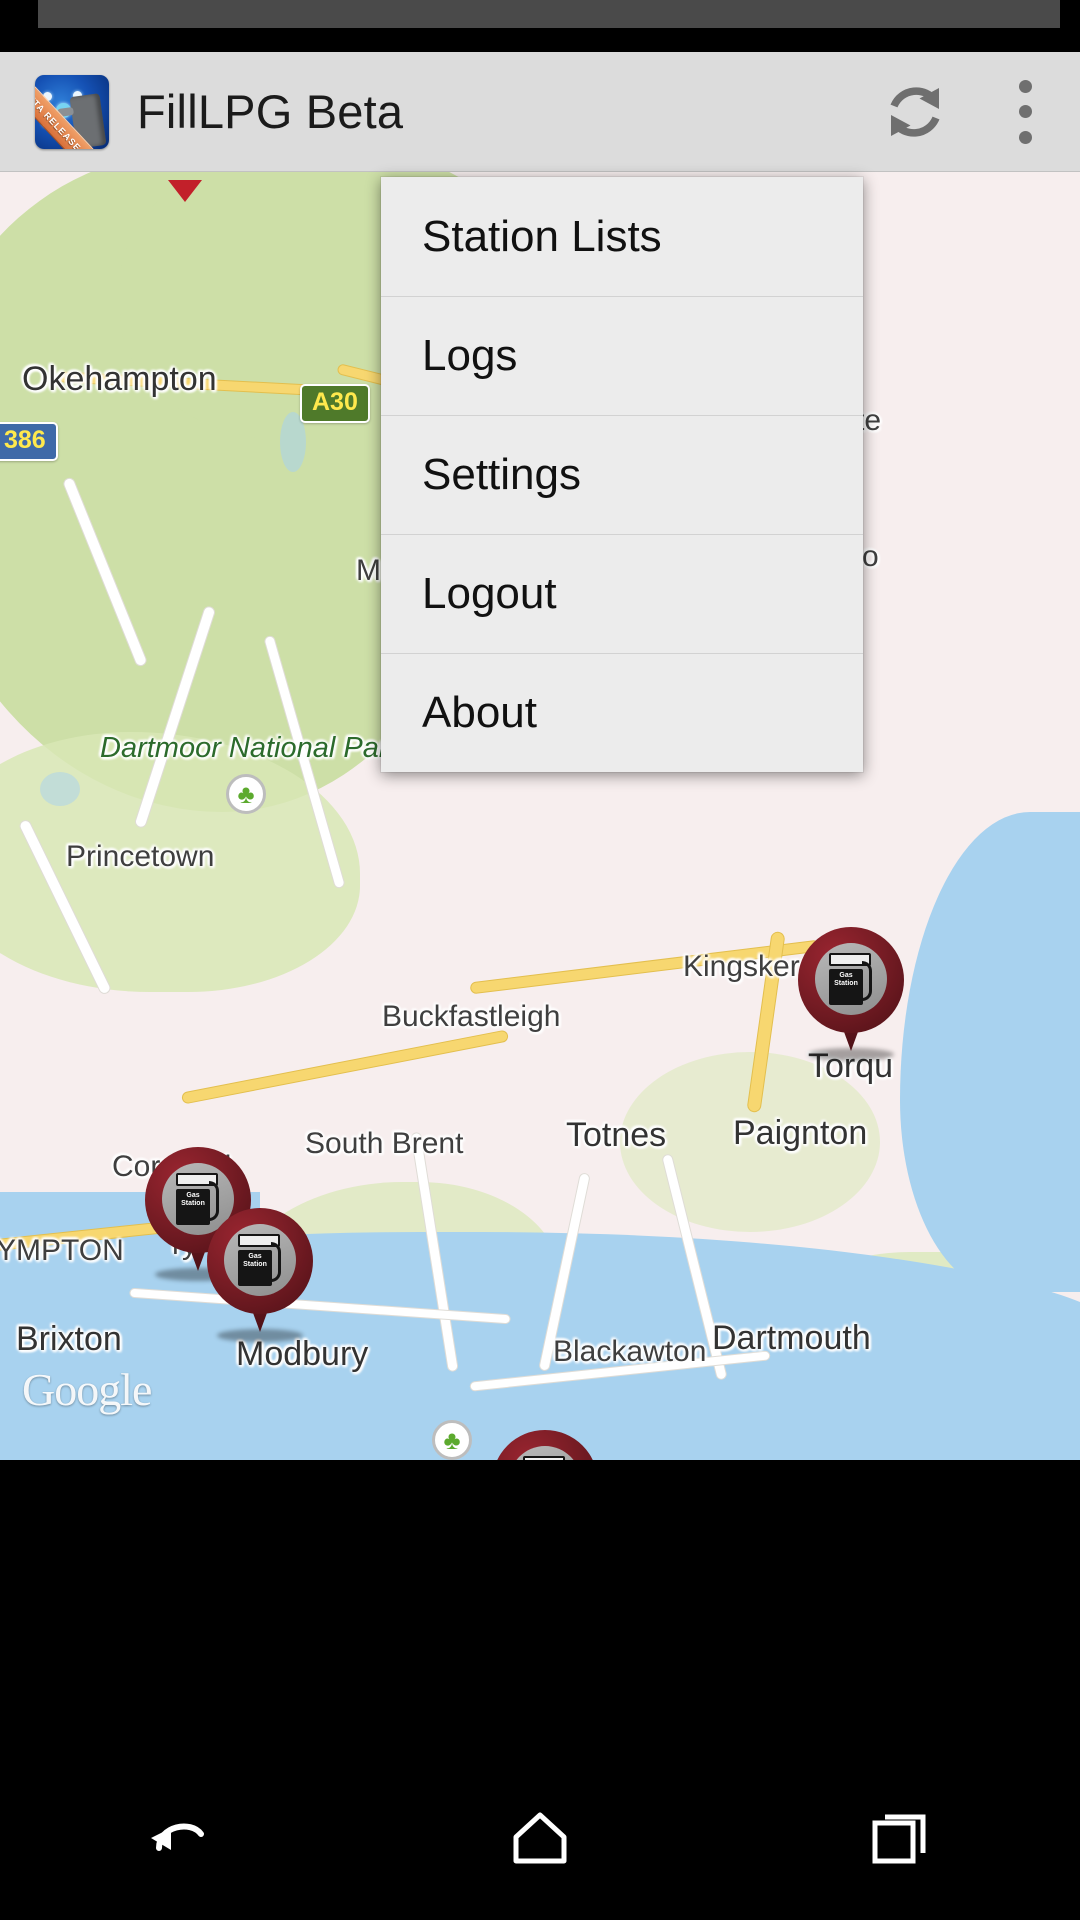 The image size is (1080, 1920). Describe the element at coordinates (270, 111) in the screenshot. I see `app-title: FillLPG Beta` at that location.